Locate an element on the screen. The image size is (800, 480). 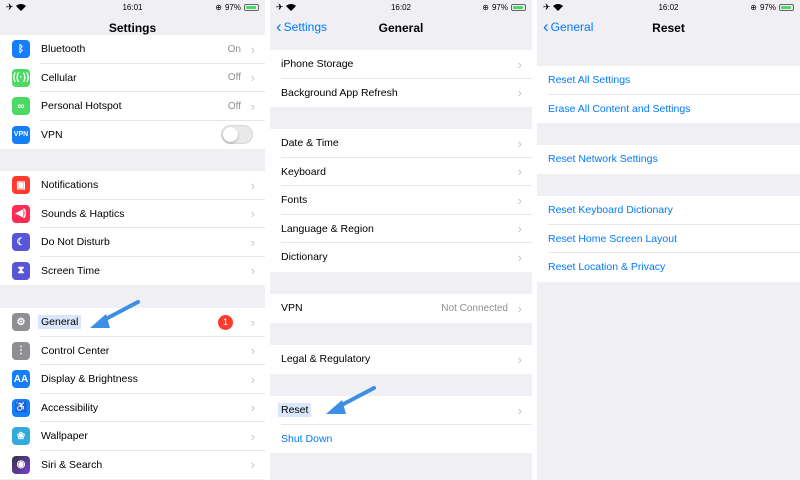
settings-row-display: AA Display & Brightness › is located at coordinates (132, 379).